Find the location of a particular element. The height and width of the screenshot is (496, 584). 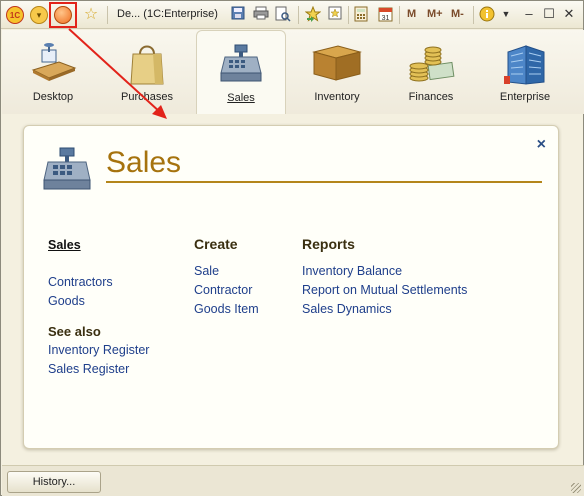

report-sales-dynamics-link: Sales Dynamics is located at coordinates (384, 309).